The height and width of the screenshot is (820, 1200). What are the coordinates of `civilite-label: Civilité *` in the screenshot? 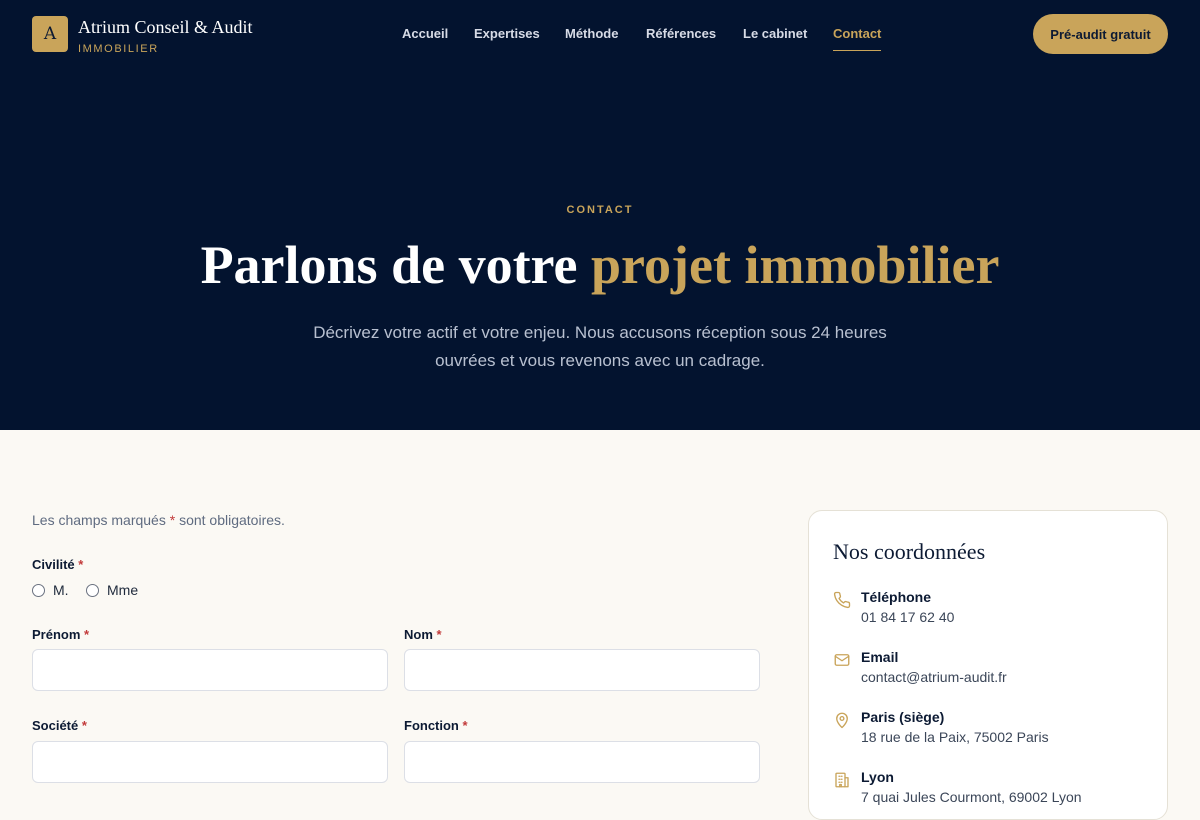 It's located at (57, 564).